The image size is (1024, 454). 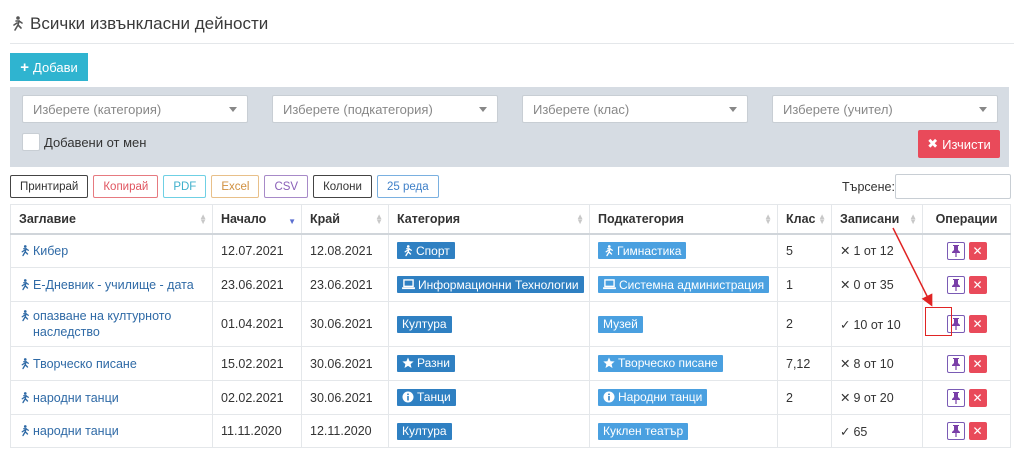 What do you see at coordinates (959, 144) in the screenshot?
I see `clear-button: ✖ Изчисти` at bounding box center [959, 144].